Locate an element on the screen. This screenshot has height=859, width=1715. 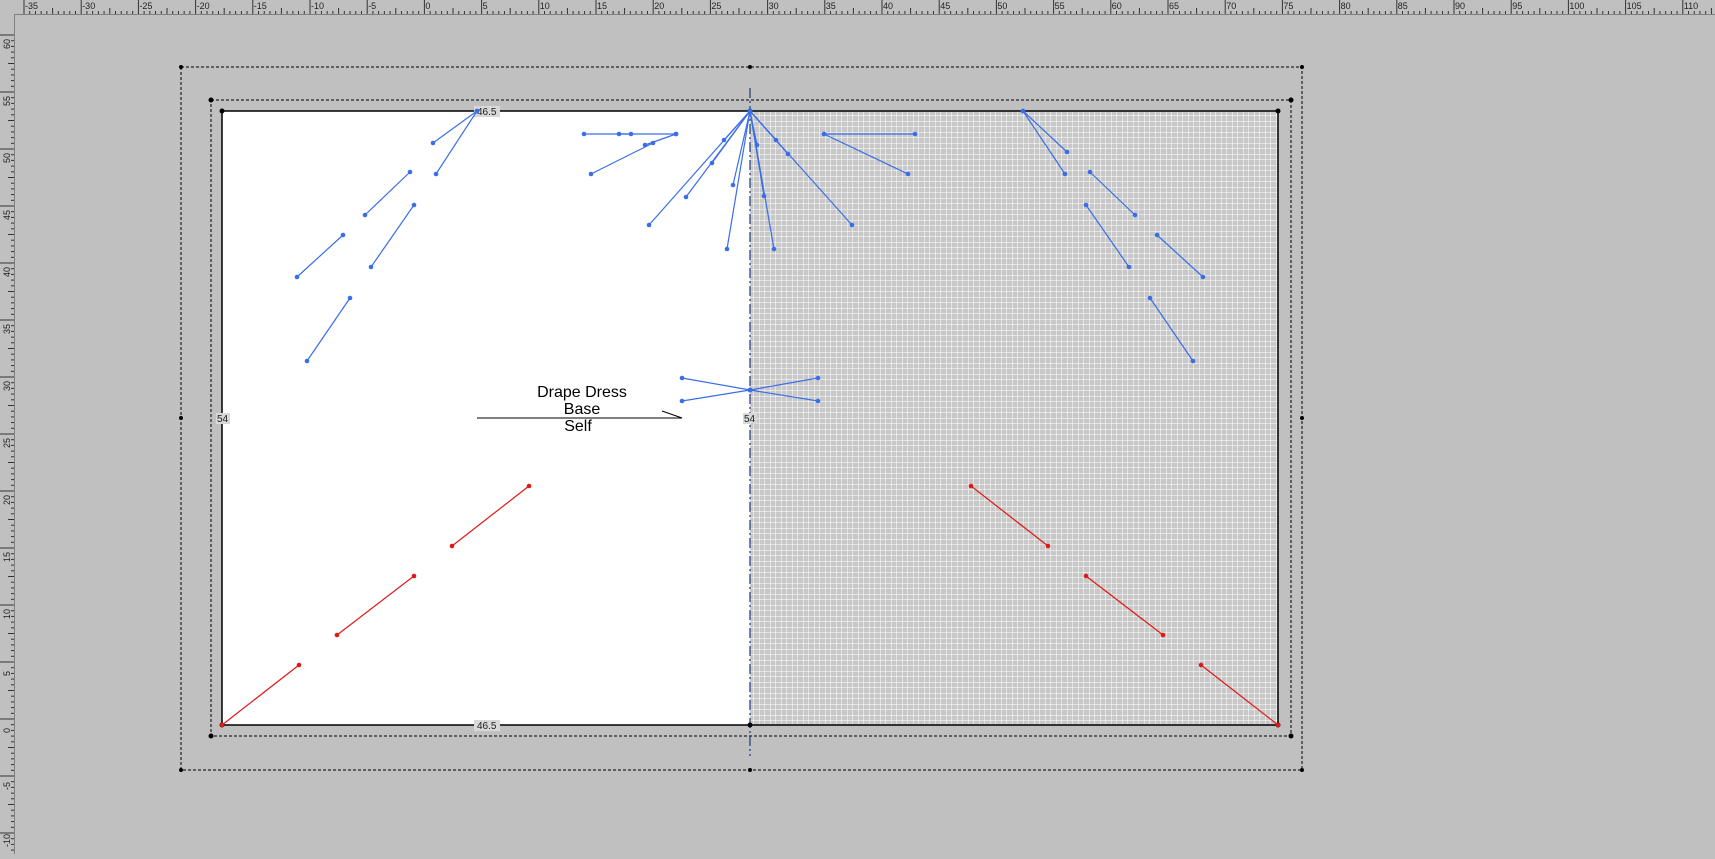
piece-fabric-label: Self is located at coordinates (578, 426).